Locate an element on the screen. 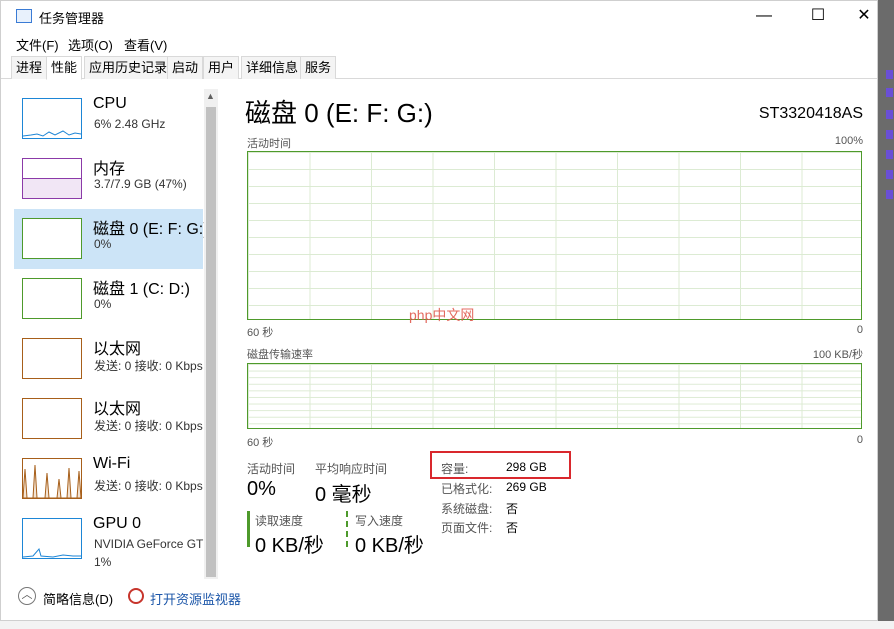 Image resolution: width=894 pixels, height=629 pixels. tab-performance: 性能 is located at coordinates (64, 68).